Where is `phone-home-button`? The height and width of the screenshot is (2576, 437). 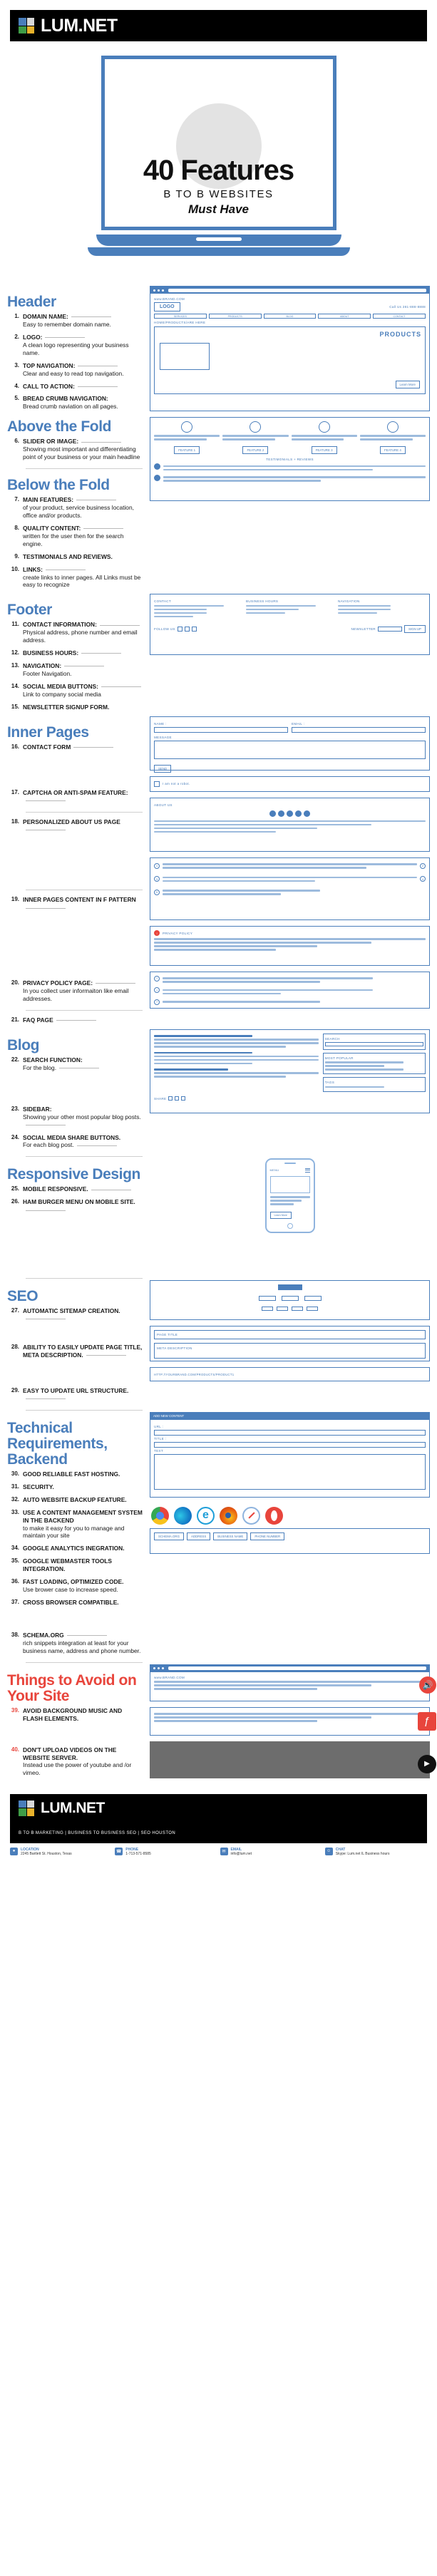
phone-home-button is located at coordinates (290, 1226).